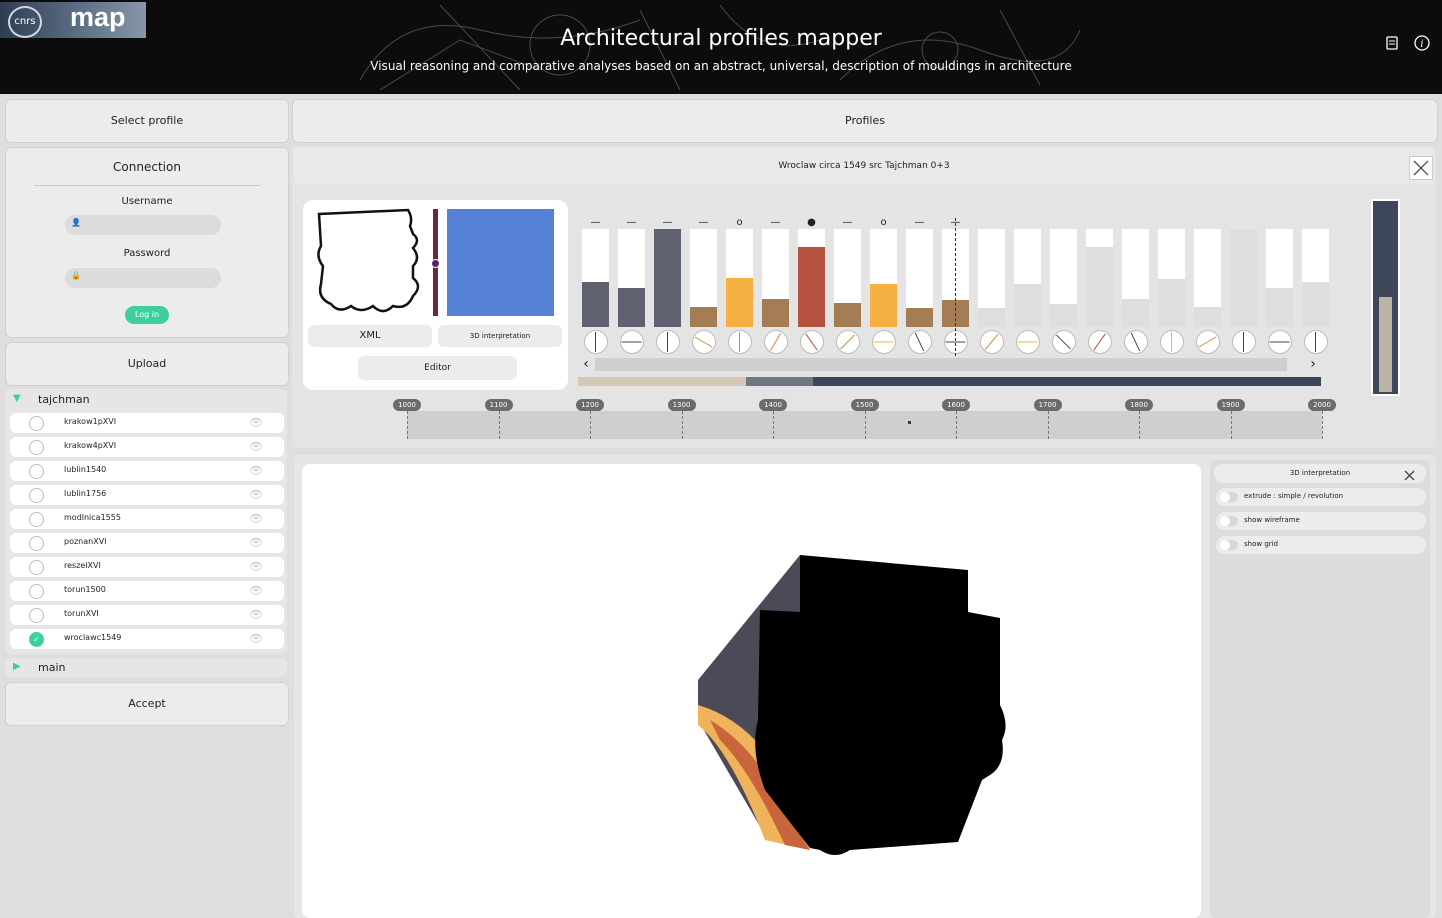  Describe the element at coordinates (147, 495) in the screenshot. I see `list-item: lublin1756 👁` at that location.